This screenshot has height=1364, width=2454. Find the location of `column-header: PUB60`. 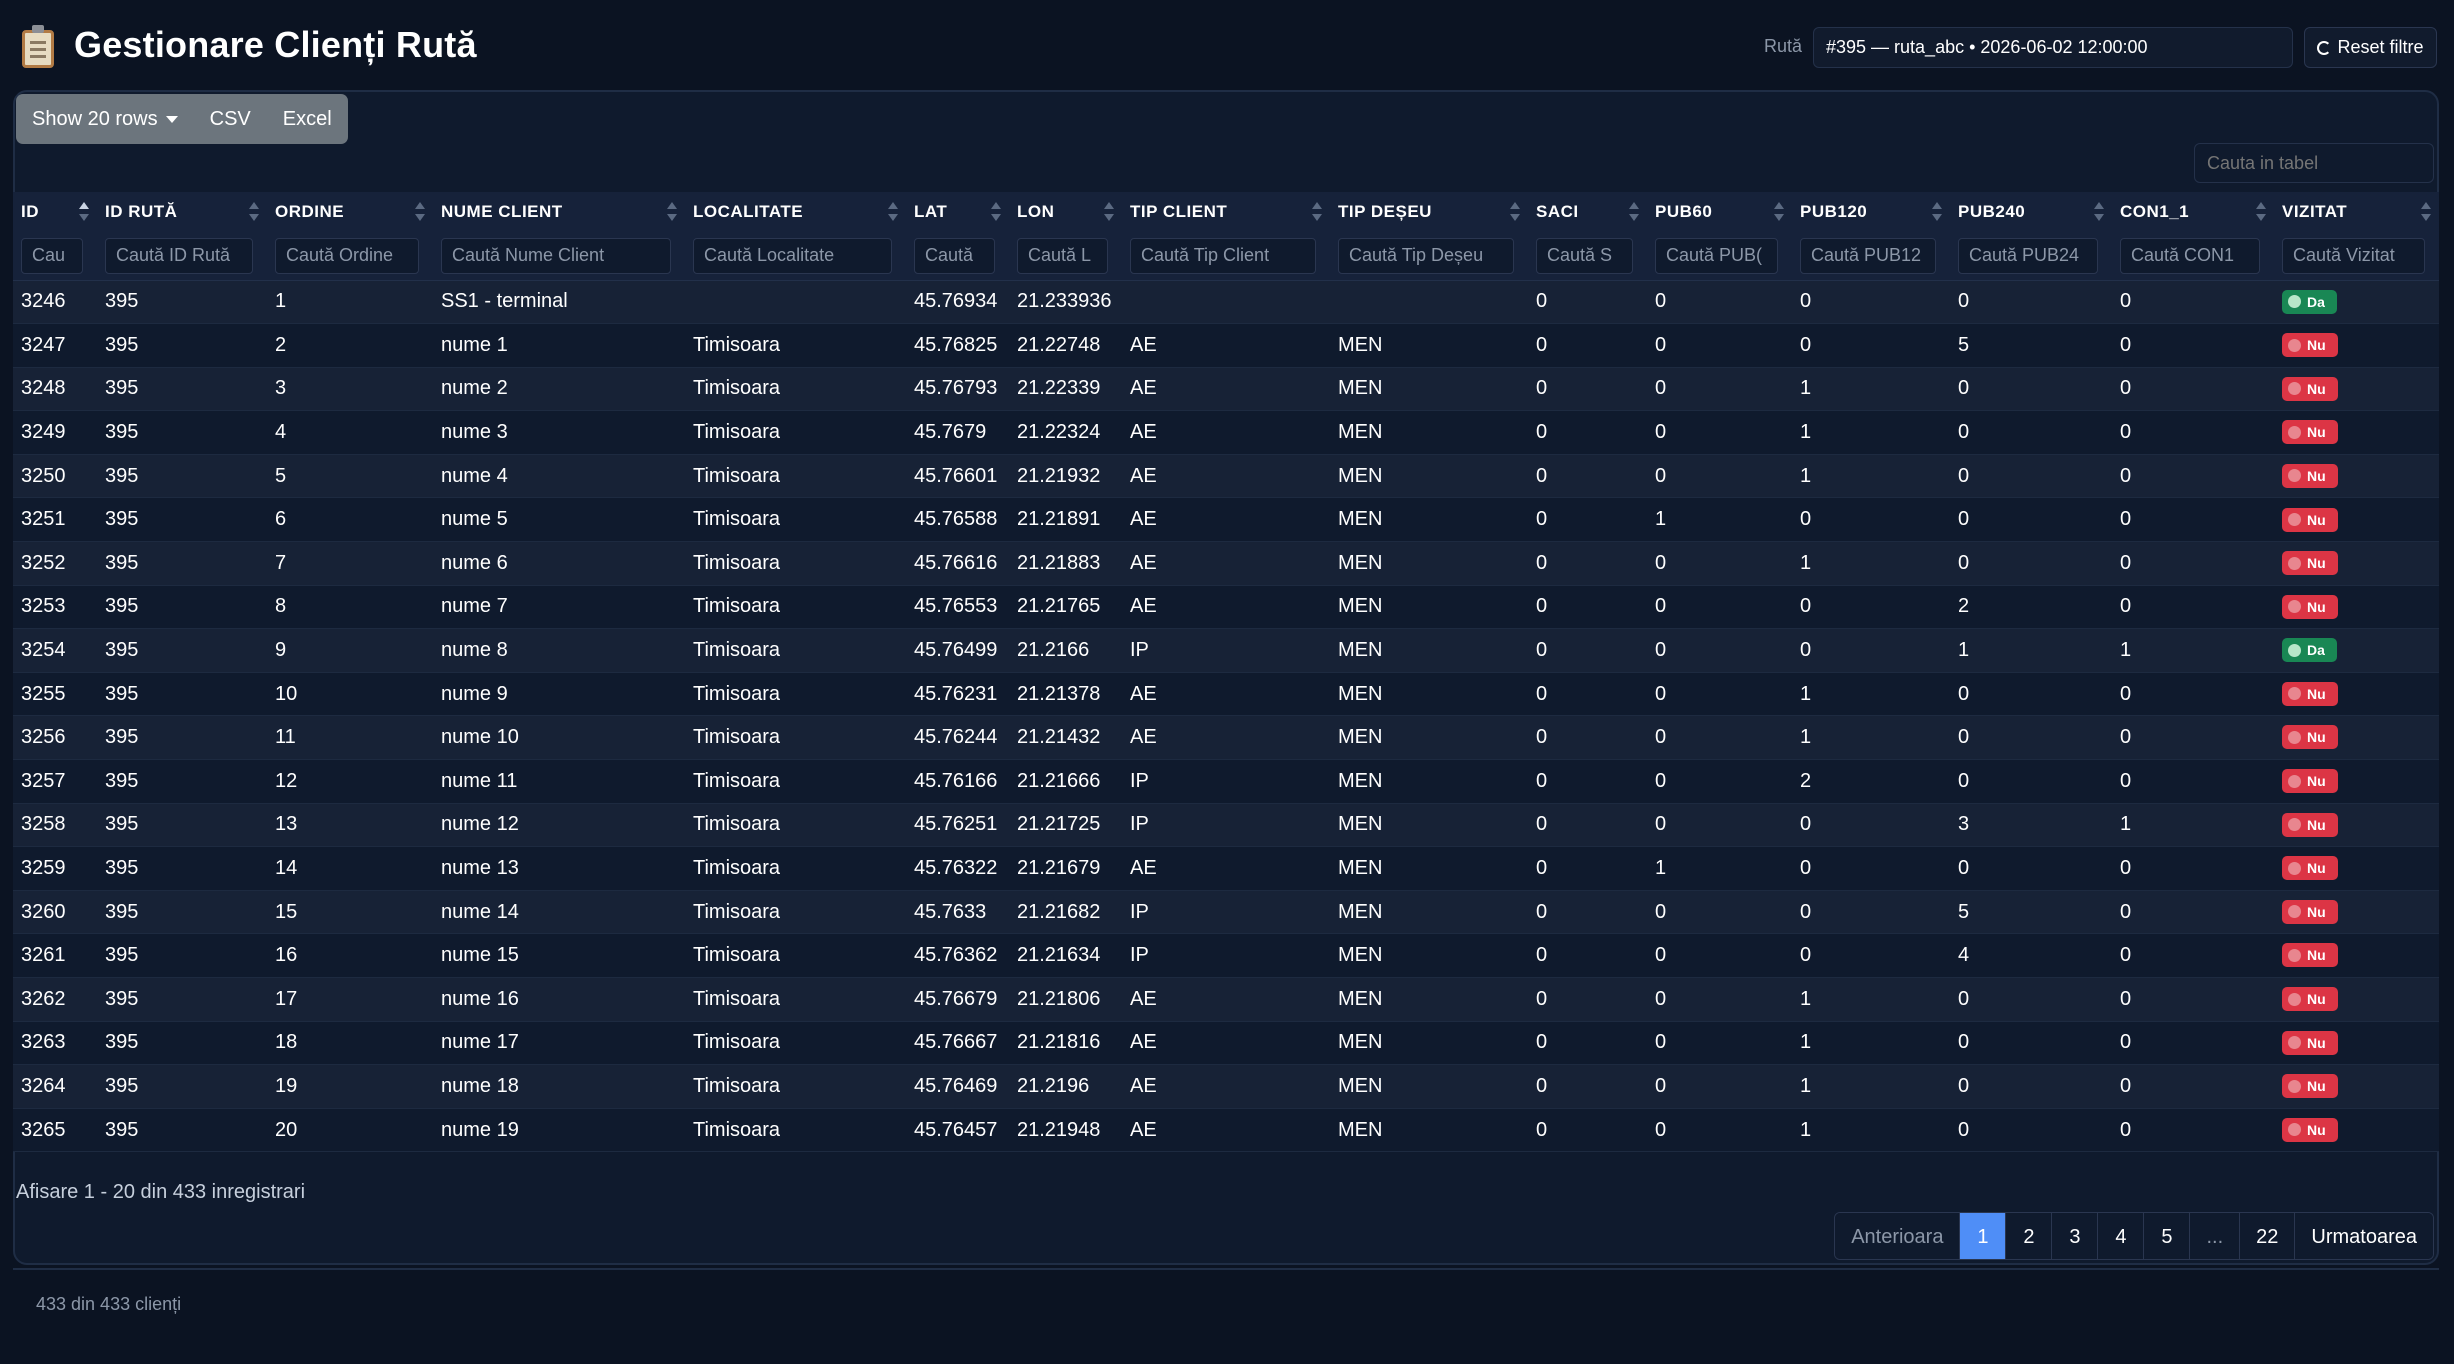

column-header: PUB60 is located at coordinates (1719, 212).